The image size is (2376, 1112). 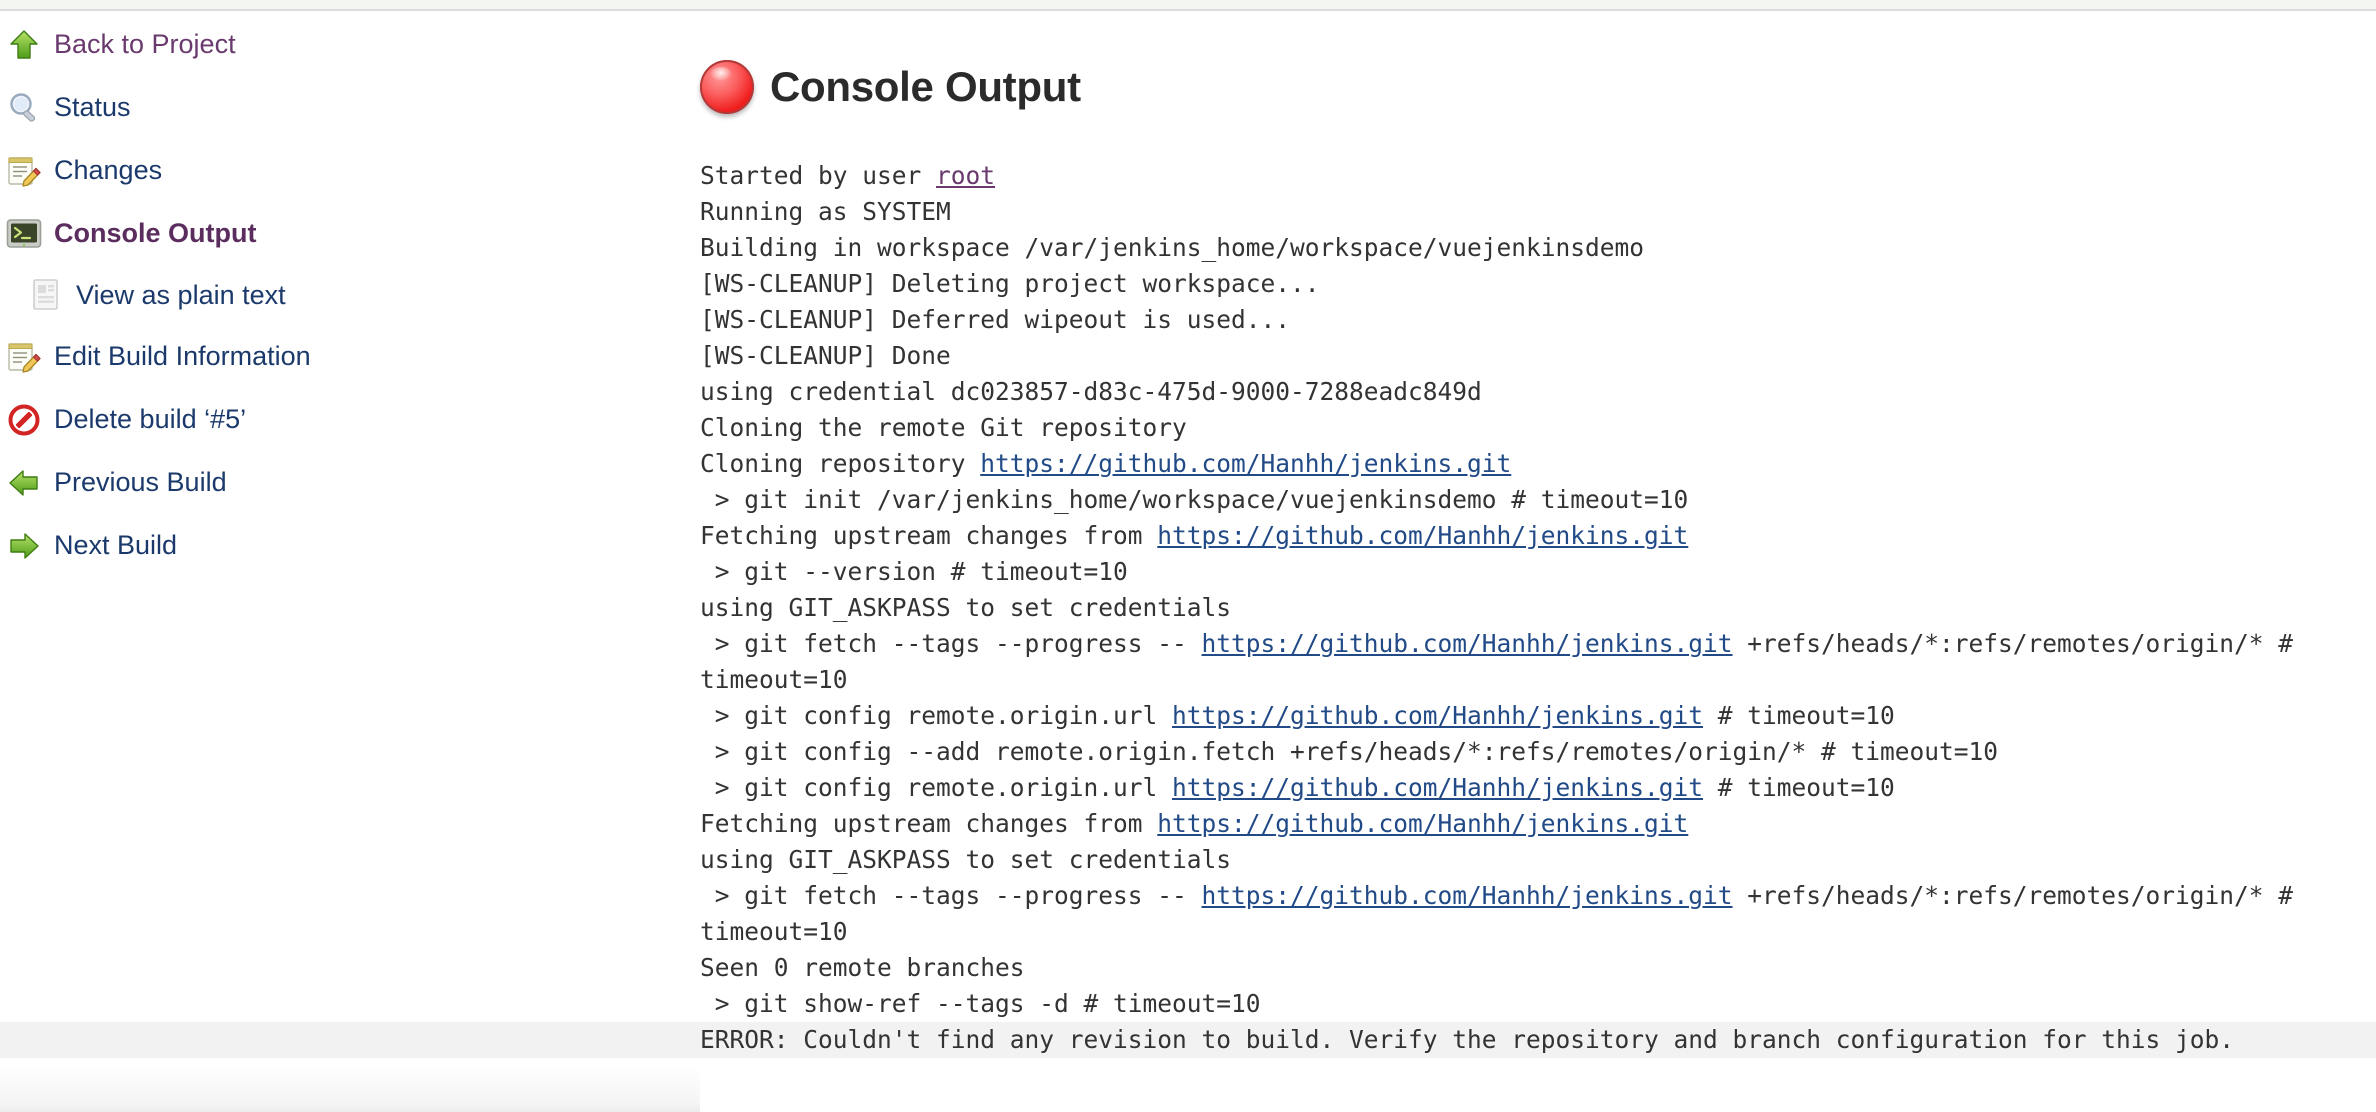 What do you see at coordinates (914, 571) in the screenshot?
I see `console-text: > git --version # timeout=10` at bounding box center [914, 571].